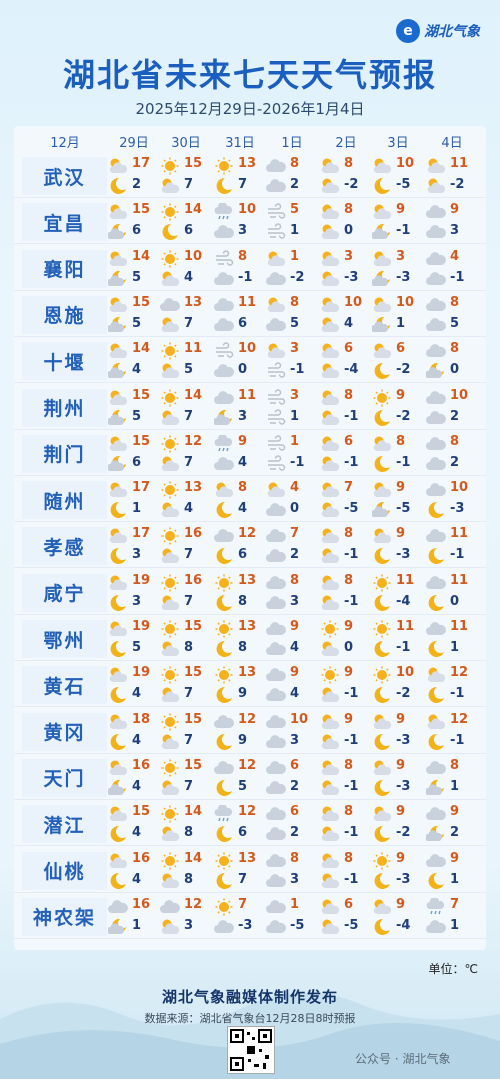 This screenshot has height=1079, width=500. I want to click on forecast-cell: 16 7, so click(186, 593).